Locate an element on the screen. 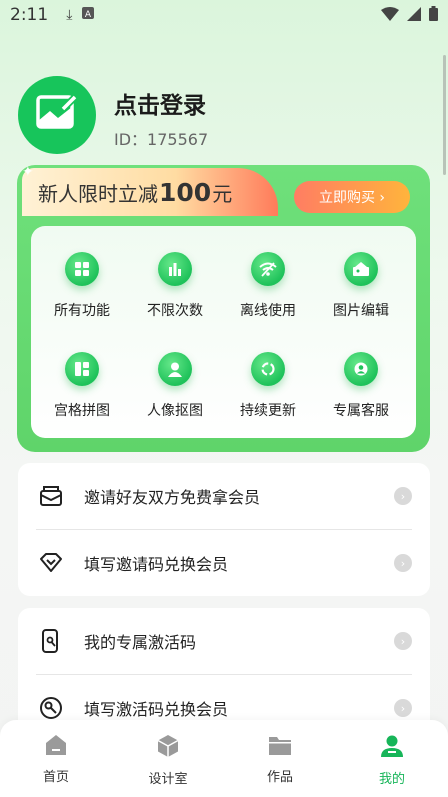 The width and height of the screenshot is (448, 797). feature-updates: 持续更新 is located at coordinates (268, 386).